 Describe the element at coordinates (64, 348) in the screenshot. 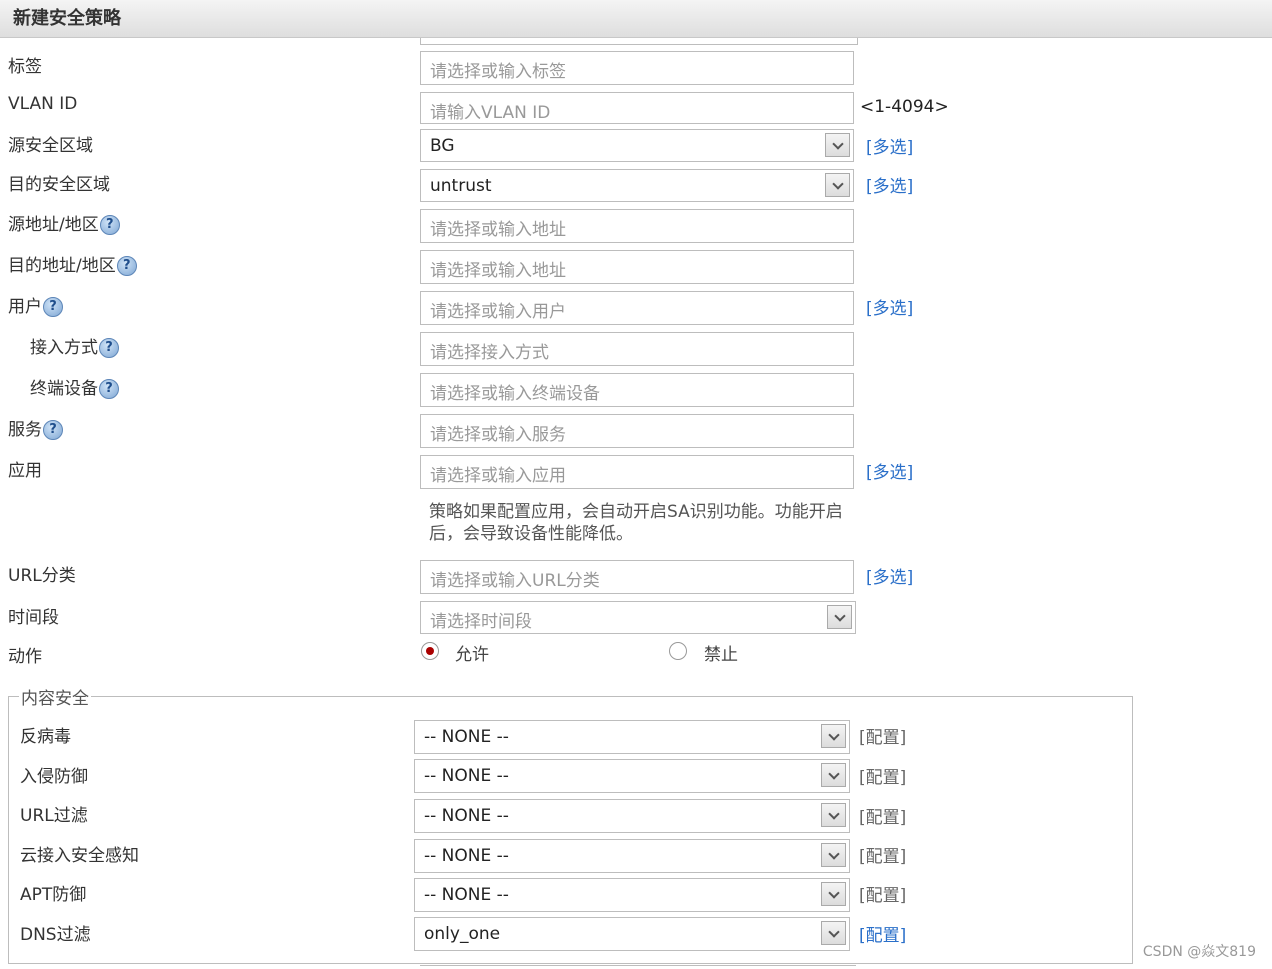

I see `access-label-text: 接入方式` at that location.